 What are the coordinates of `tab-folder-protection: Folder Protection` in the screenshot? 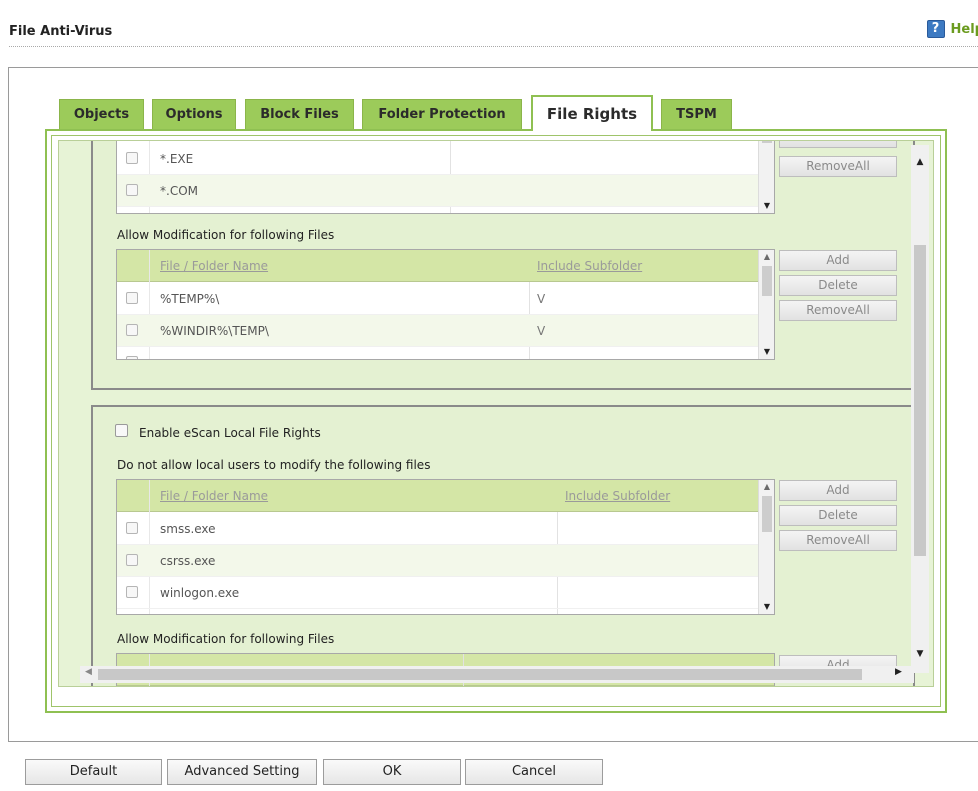 It's located at (442, 114).